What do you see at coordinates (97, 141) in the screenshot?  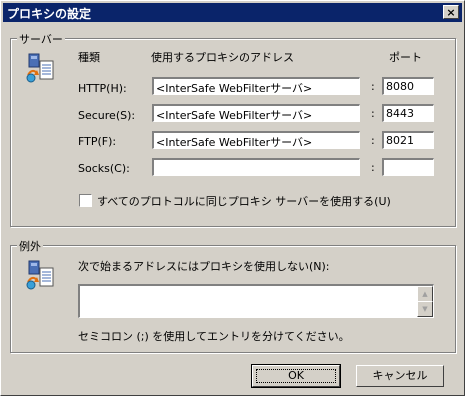 I see `ftp-label: FTP(F):` at bounding box center [97, 141].